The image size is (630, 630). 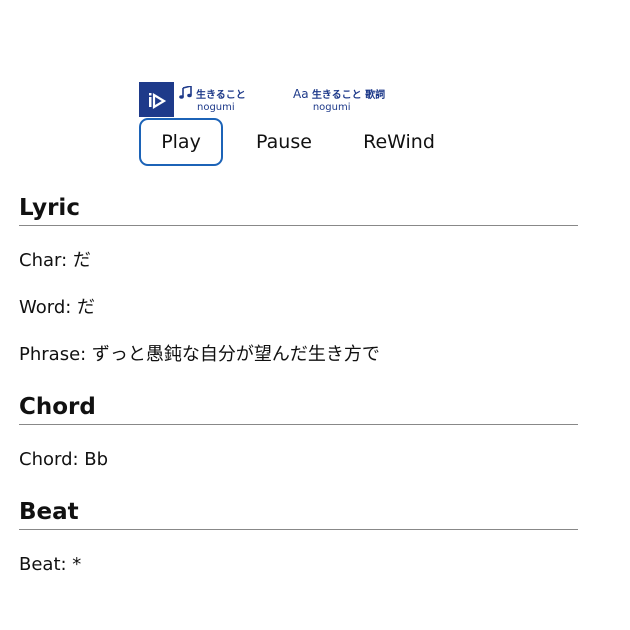 I want to click on phrase-text: Phrase: ずっと愚鈍な自分が望んだ生き方で, so click(x=199, y=354).